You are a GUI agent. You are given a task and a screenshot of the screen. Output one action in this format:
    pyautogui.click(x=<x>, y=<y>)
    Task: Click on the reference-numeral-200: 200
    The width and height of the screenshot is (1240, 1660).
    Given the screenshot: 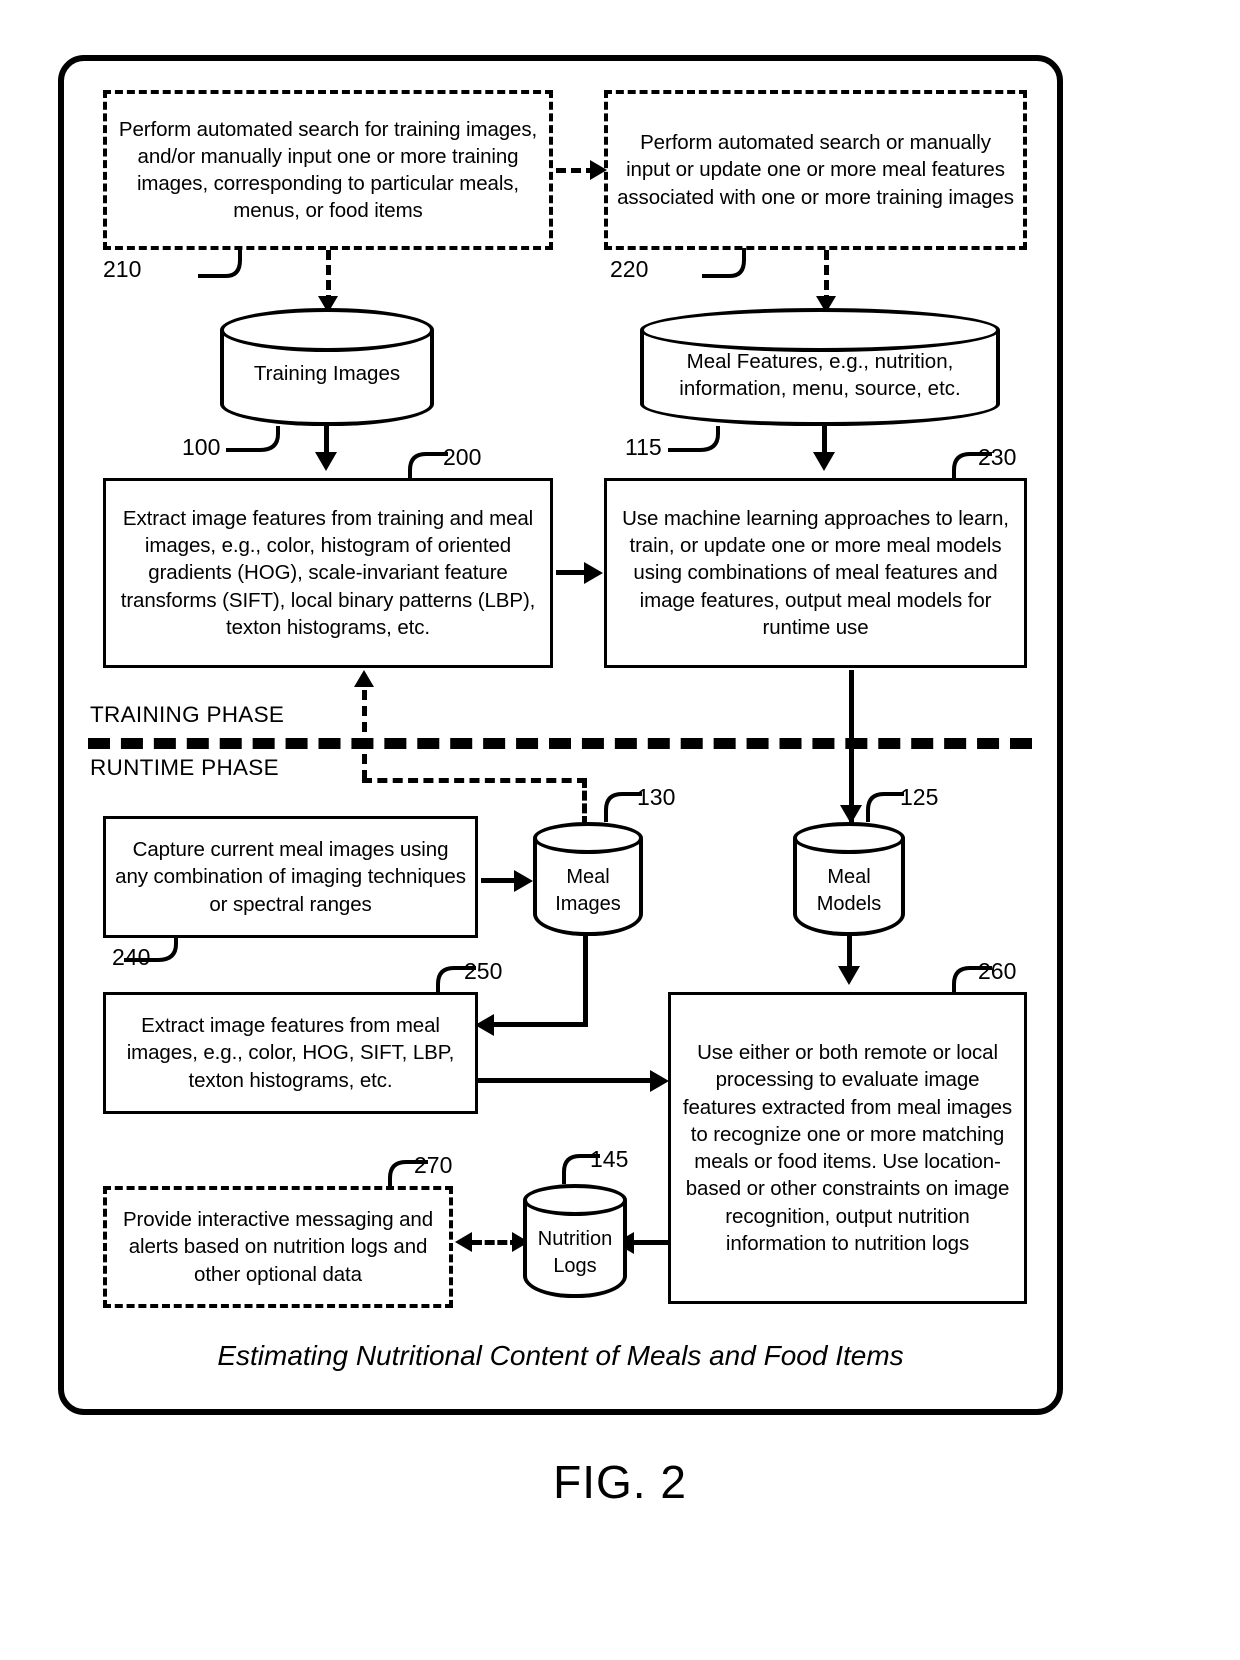 What is the action you would take?
    pyautogui.click(x=462, y=457)
    